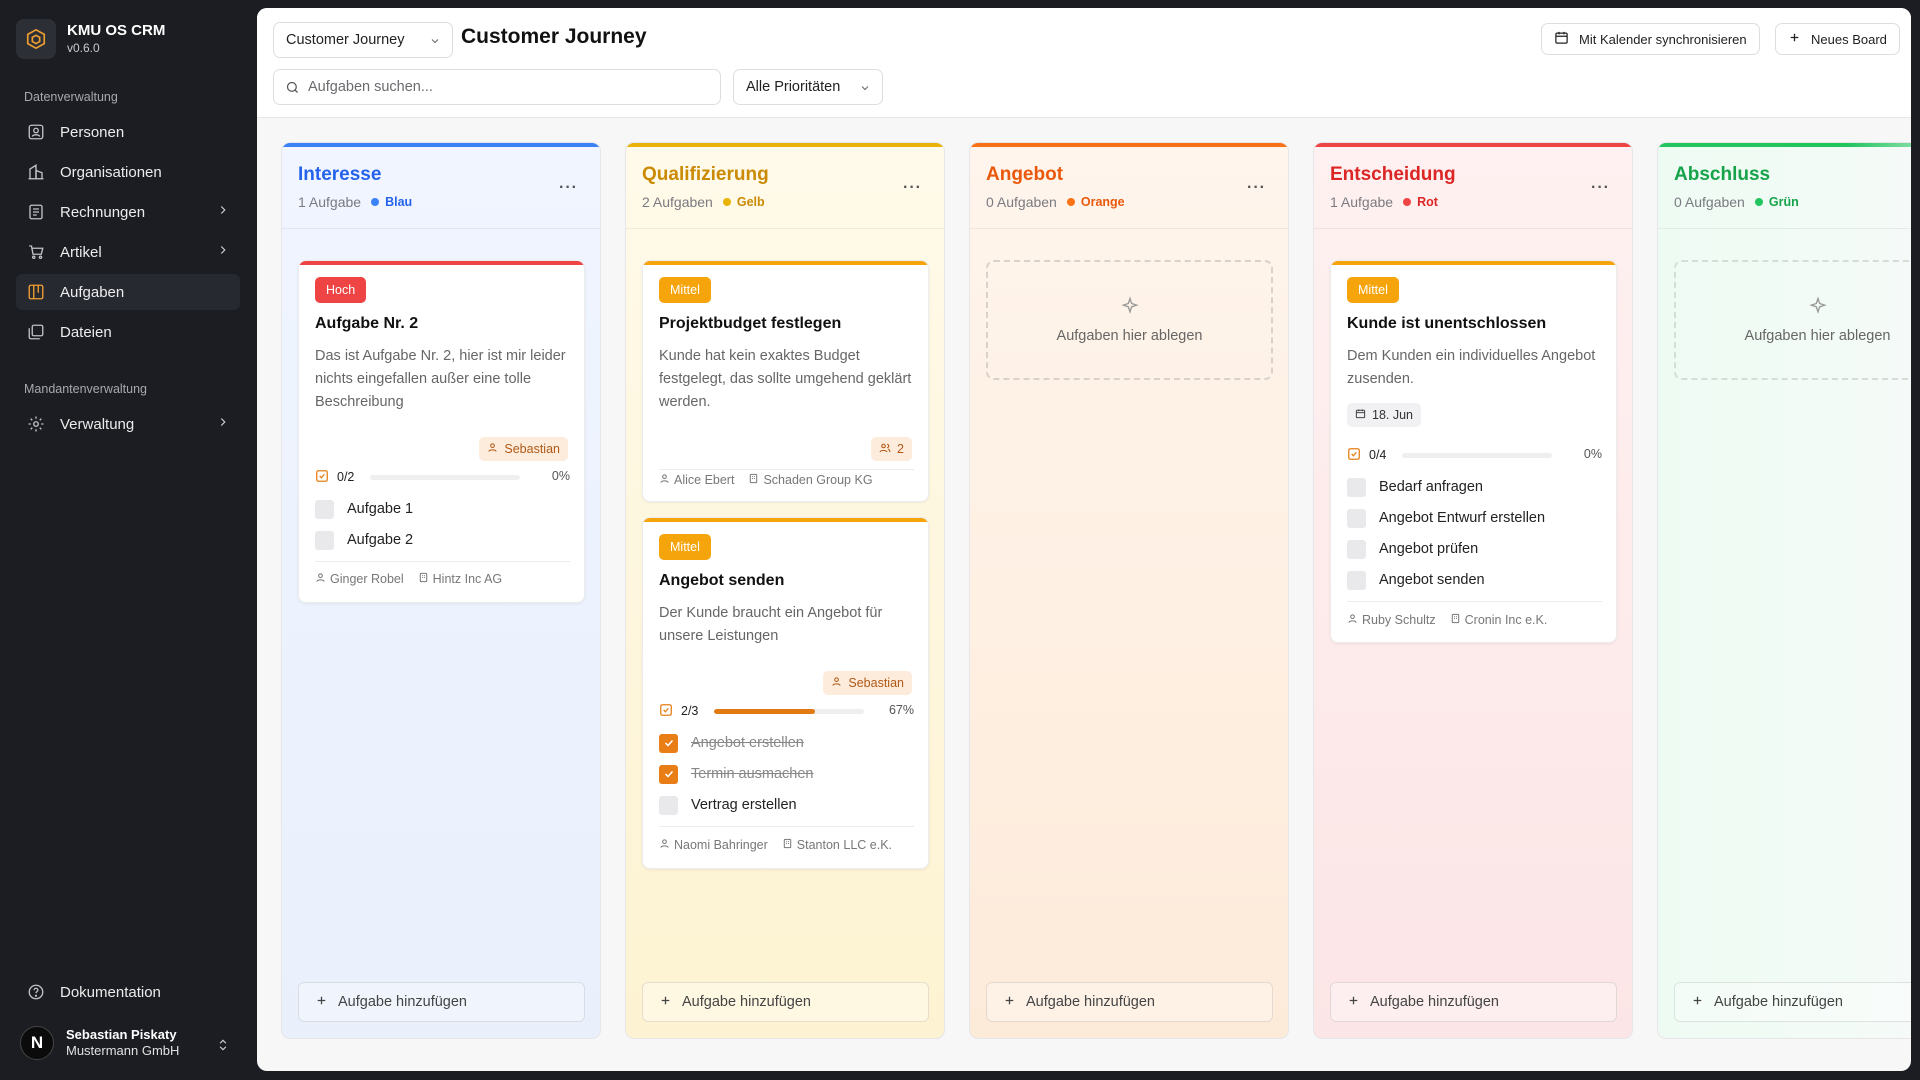  I want to click on checklist-progress: 0/4 0%, so click(1474, 455).